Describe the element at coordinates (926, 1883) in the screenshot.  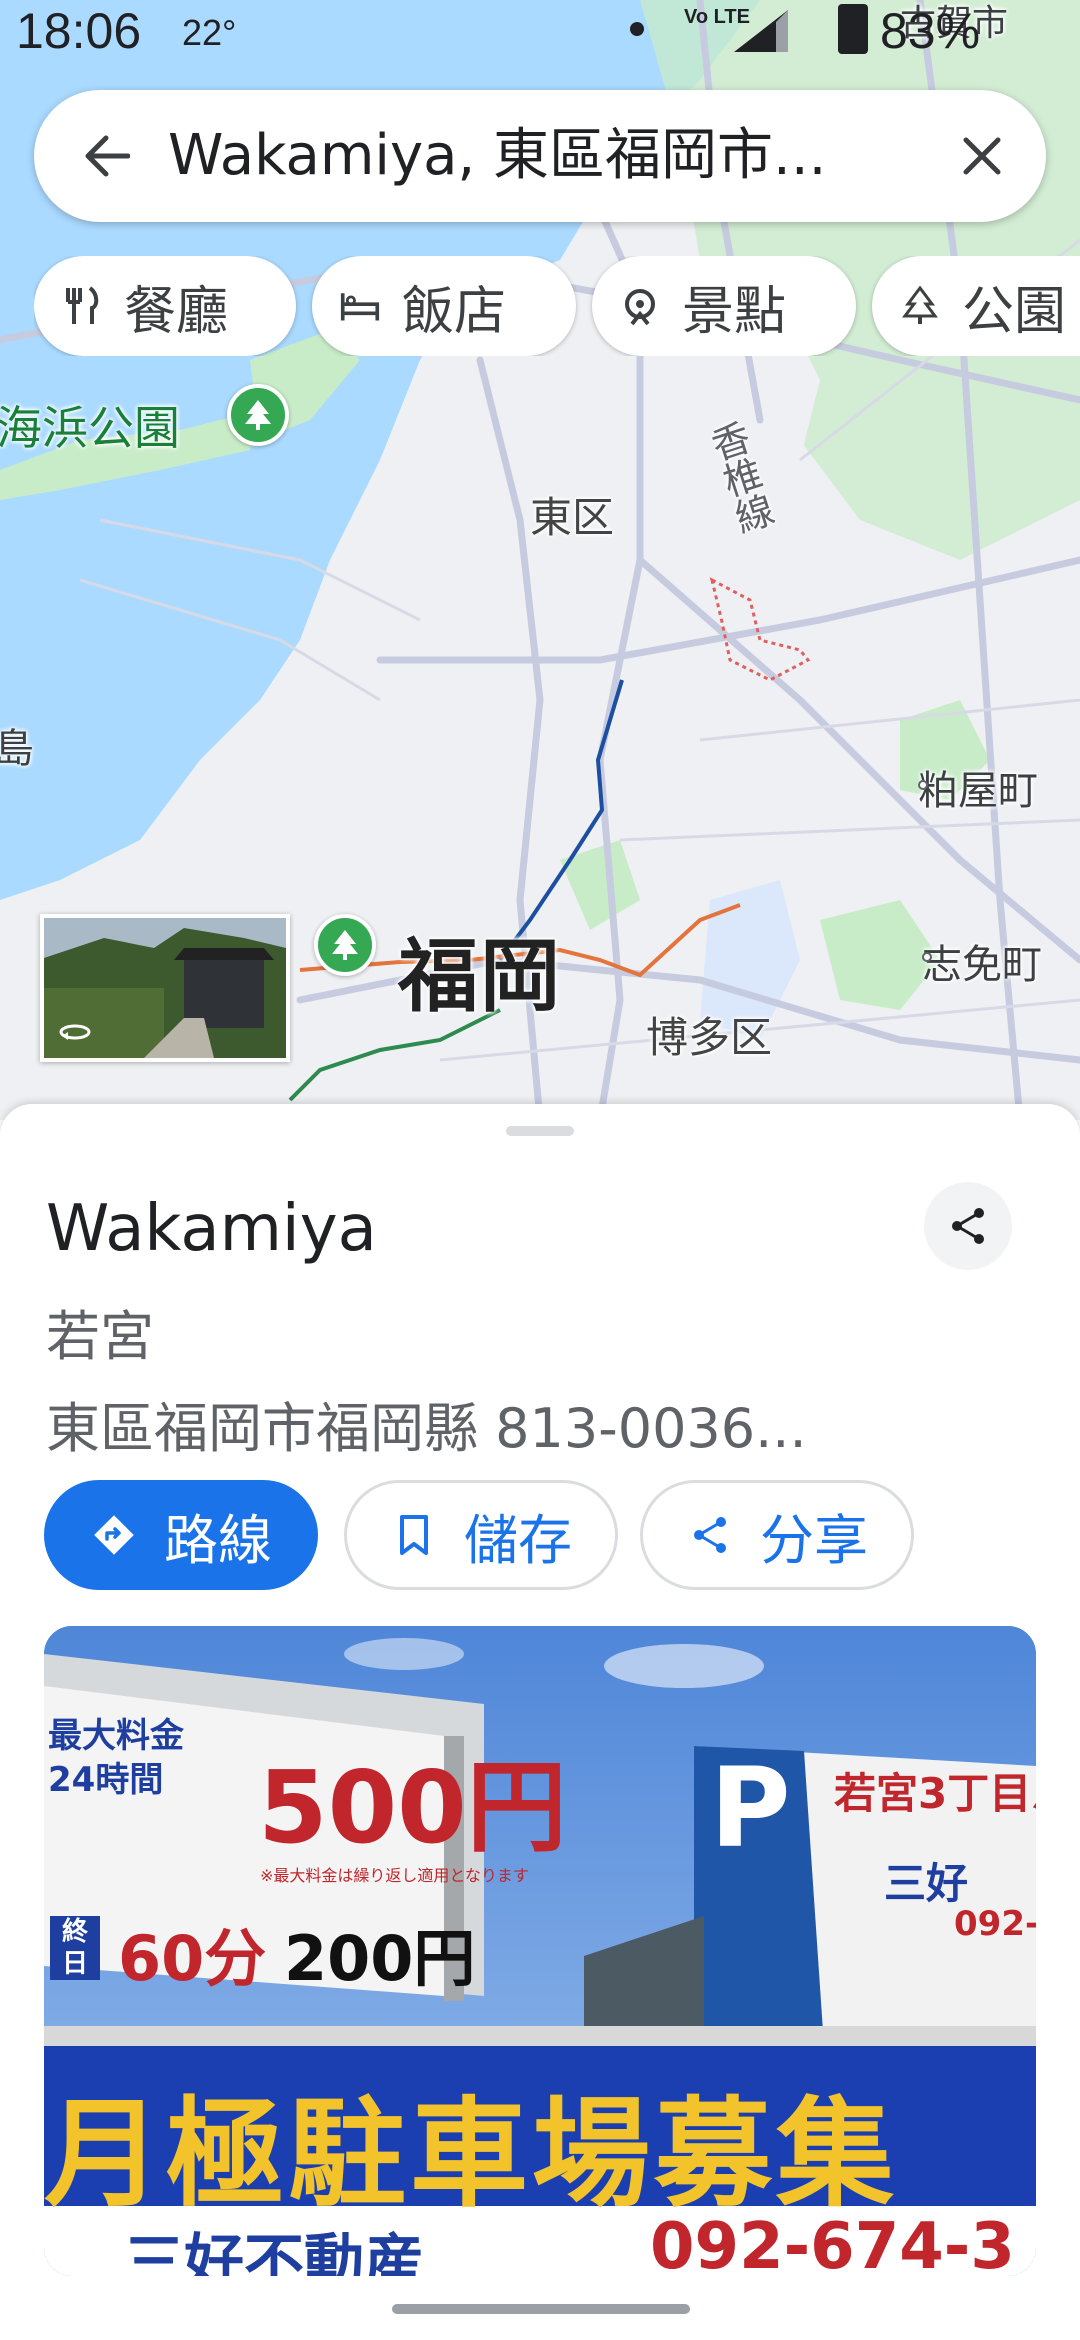
I see `photo-company: 三好` at that location.